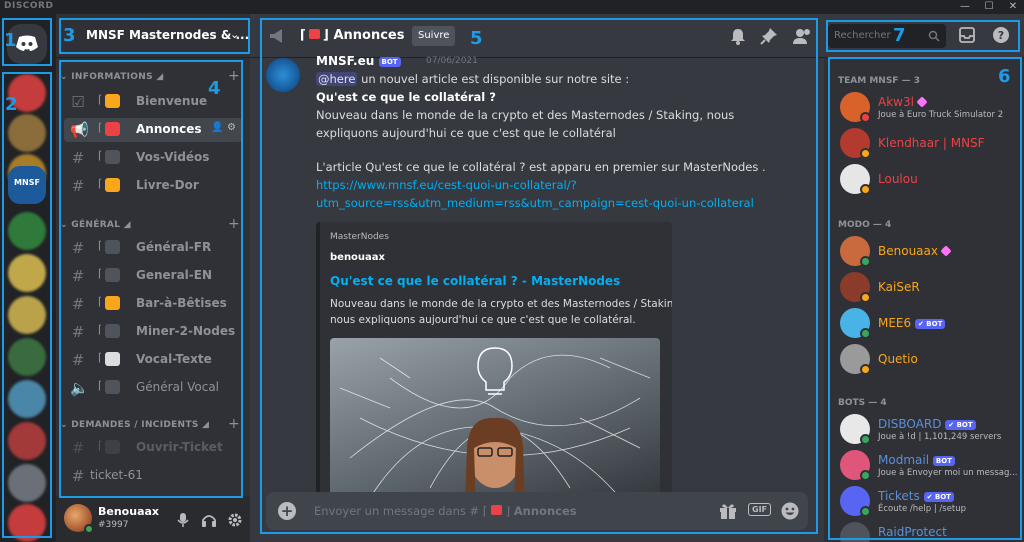  Describe the element at coordinates (11, 104) in the screenshot. I see `annotation-number: 2` at that location.